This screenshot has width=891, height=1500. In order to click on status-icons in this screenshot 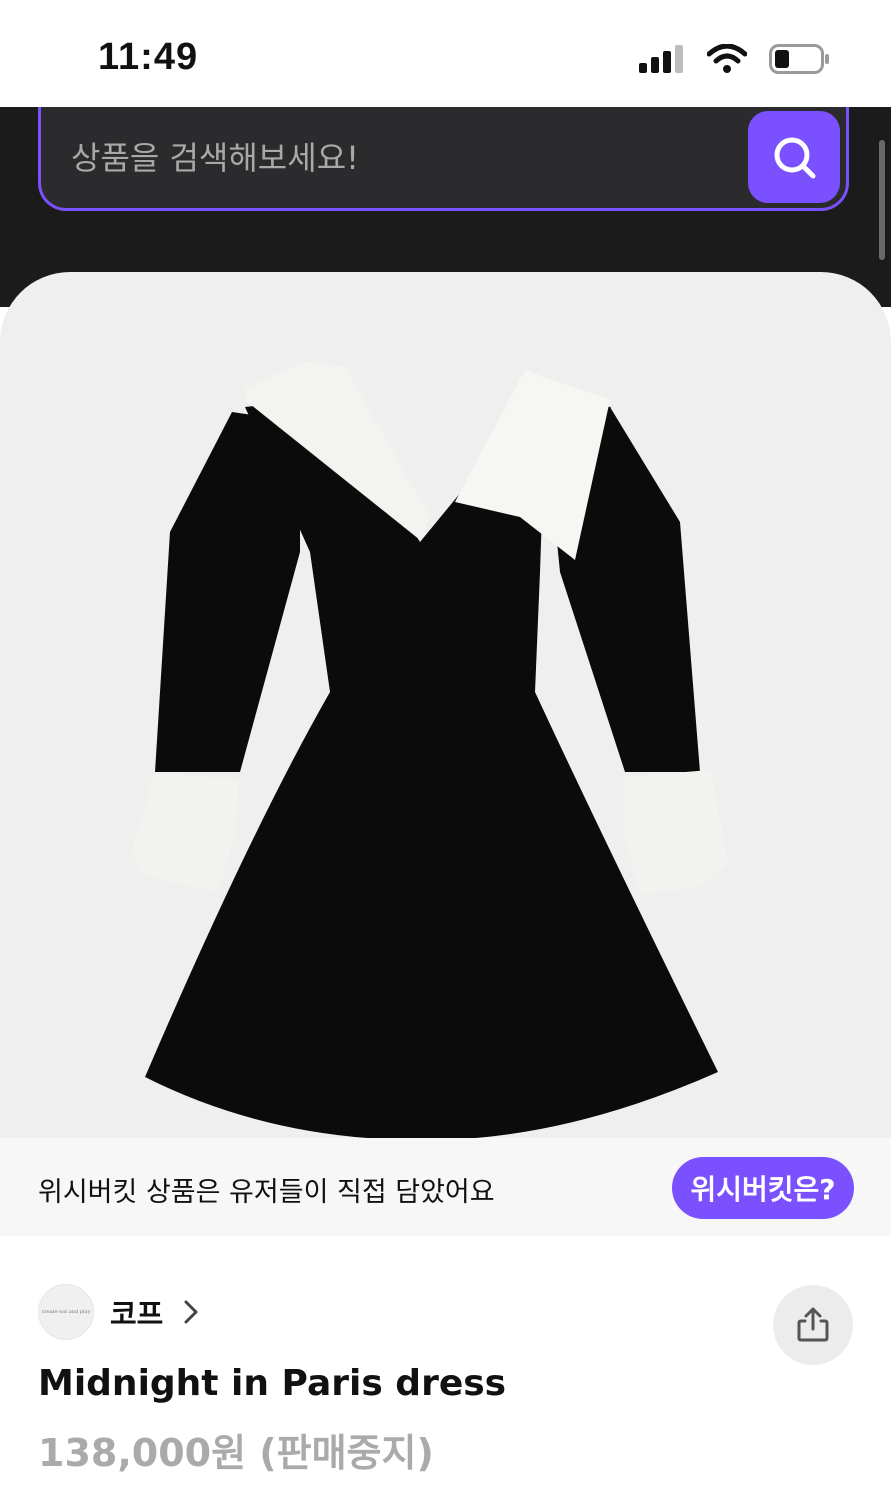, I will do `click(735, 59)`.